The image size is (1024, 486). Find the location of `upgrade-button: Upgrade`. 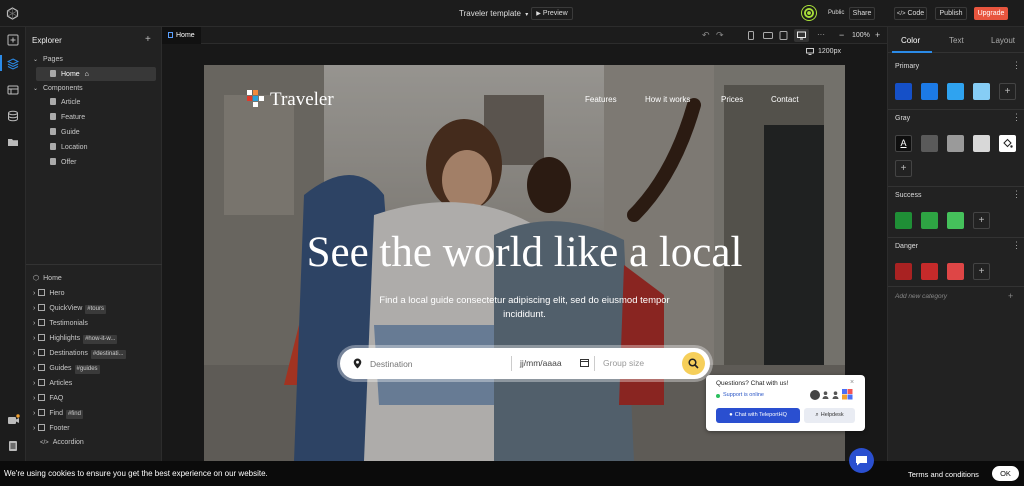

upgrade-button: Upgrade is located at coordinates (991, 13).